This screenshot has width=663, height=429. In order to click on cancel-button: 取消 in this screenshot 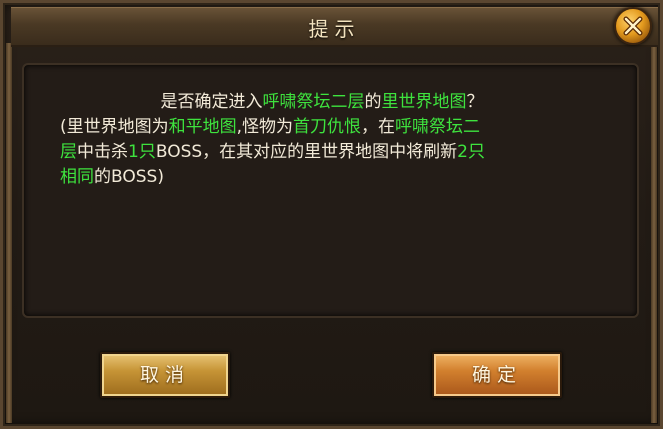, I will do `click(165, 375)`.